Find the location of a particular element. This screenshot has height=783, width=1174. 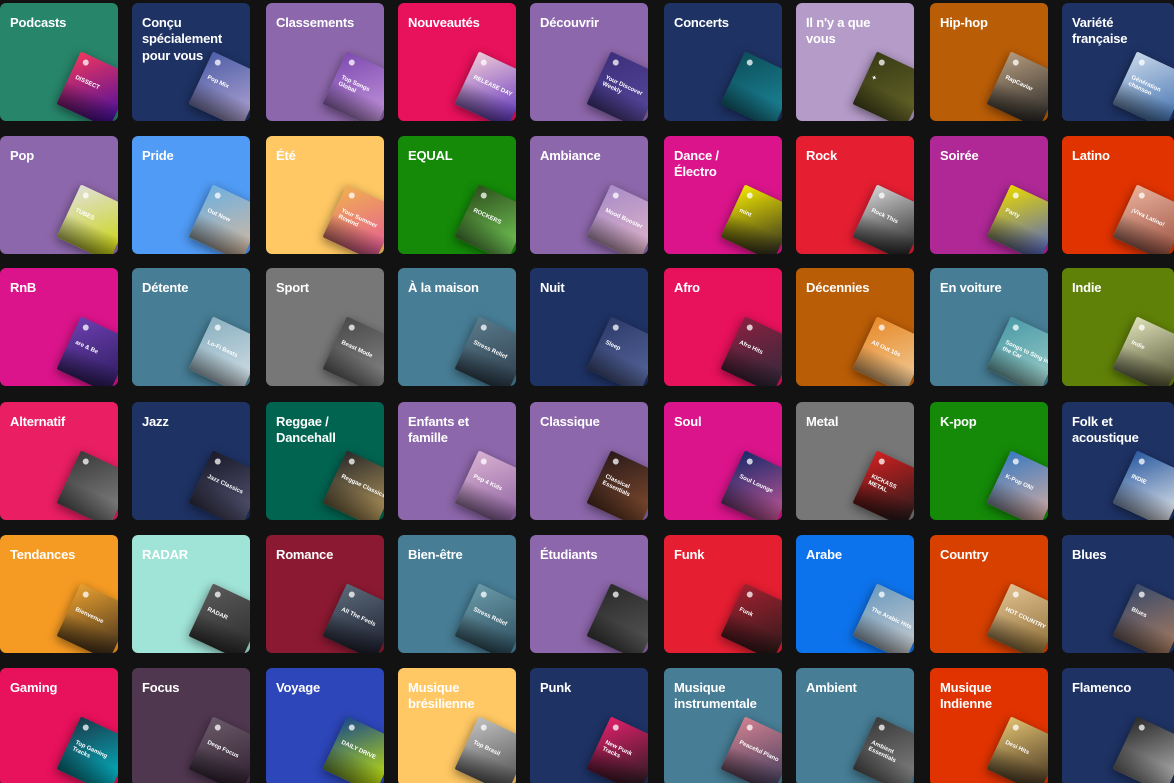

category-cover-art: Soul Lounge is located at coordinates (751, 485).